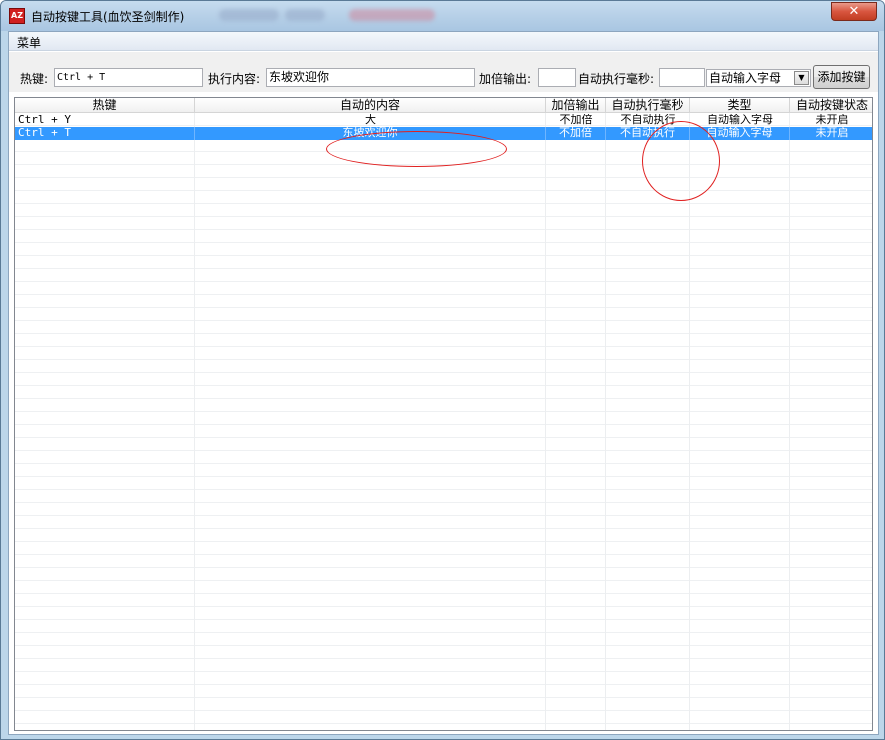  I want to click on window-title: 自动按键工具(血饮圣剑制作), so click(108, 17).